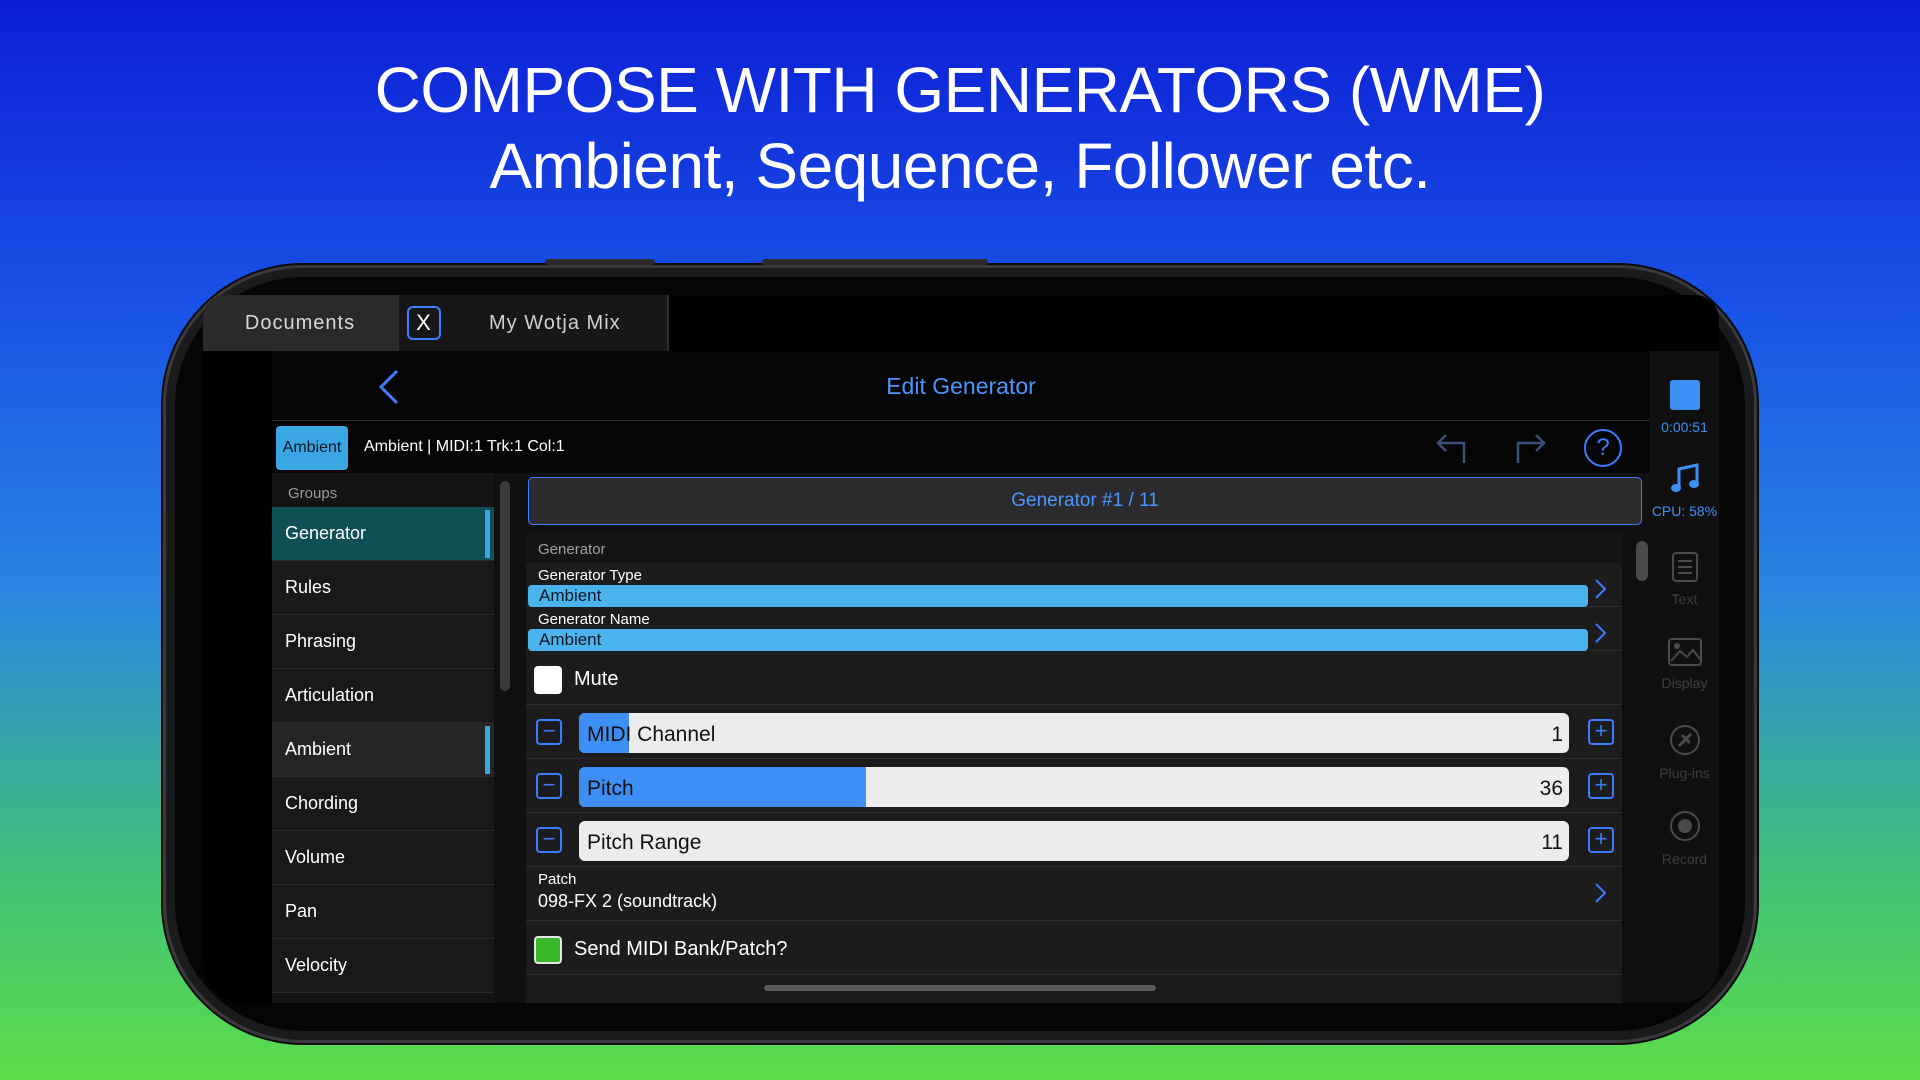 Image resolution: width=1920 pixels, height=1080 pixels. Describe the element at coordinates (1601, 840) in the screenshot. I see `pitch-range-increment-button: +` at that location.